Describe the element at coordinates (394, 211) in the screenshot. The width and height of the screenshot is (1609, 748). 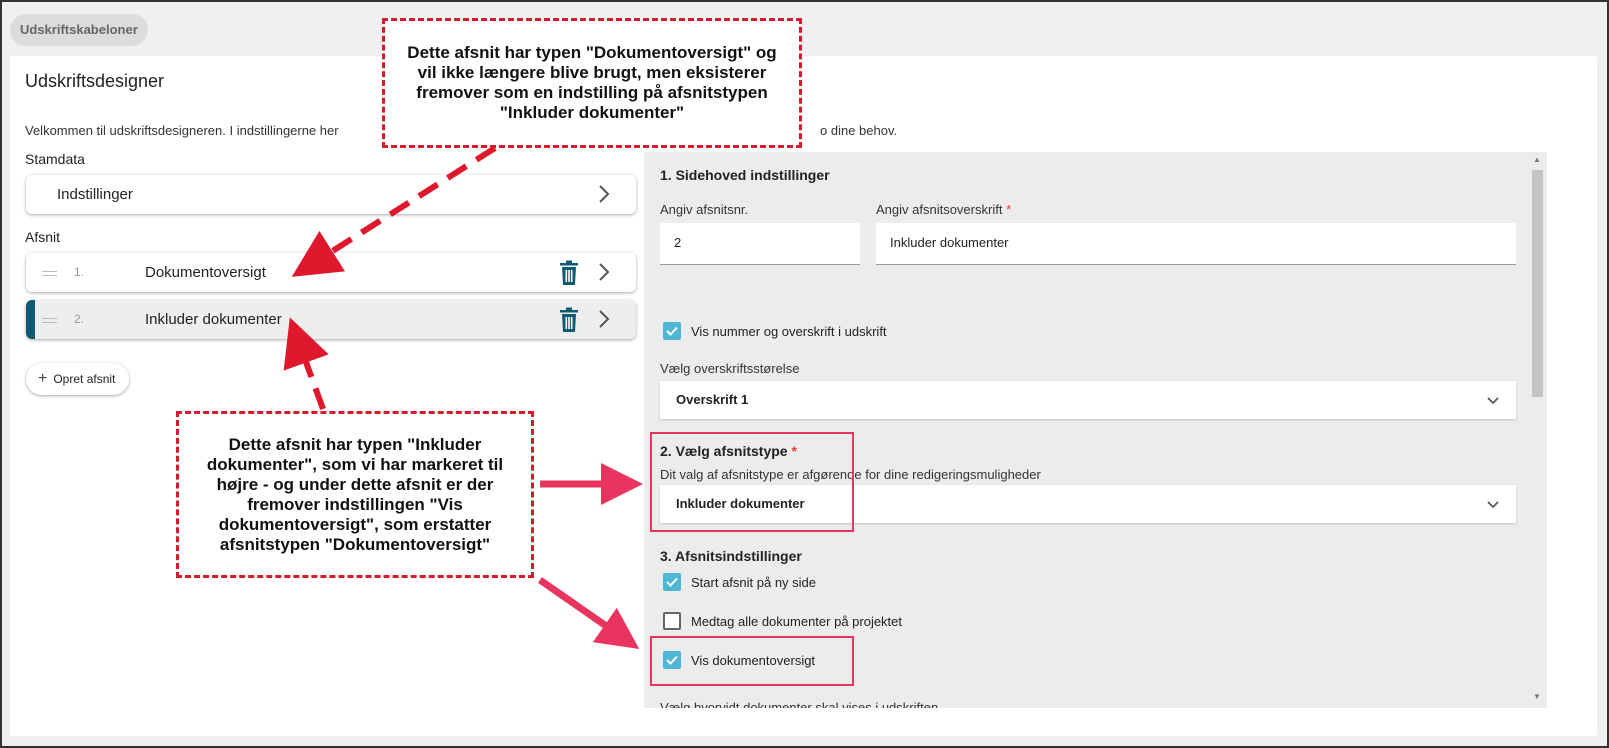
I see `arrow-to-dokumentoversigt` at that location.